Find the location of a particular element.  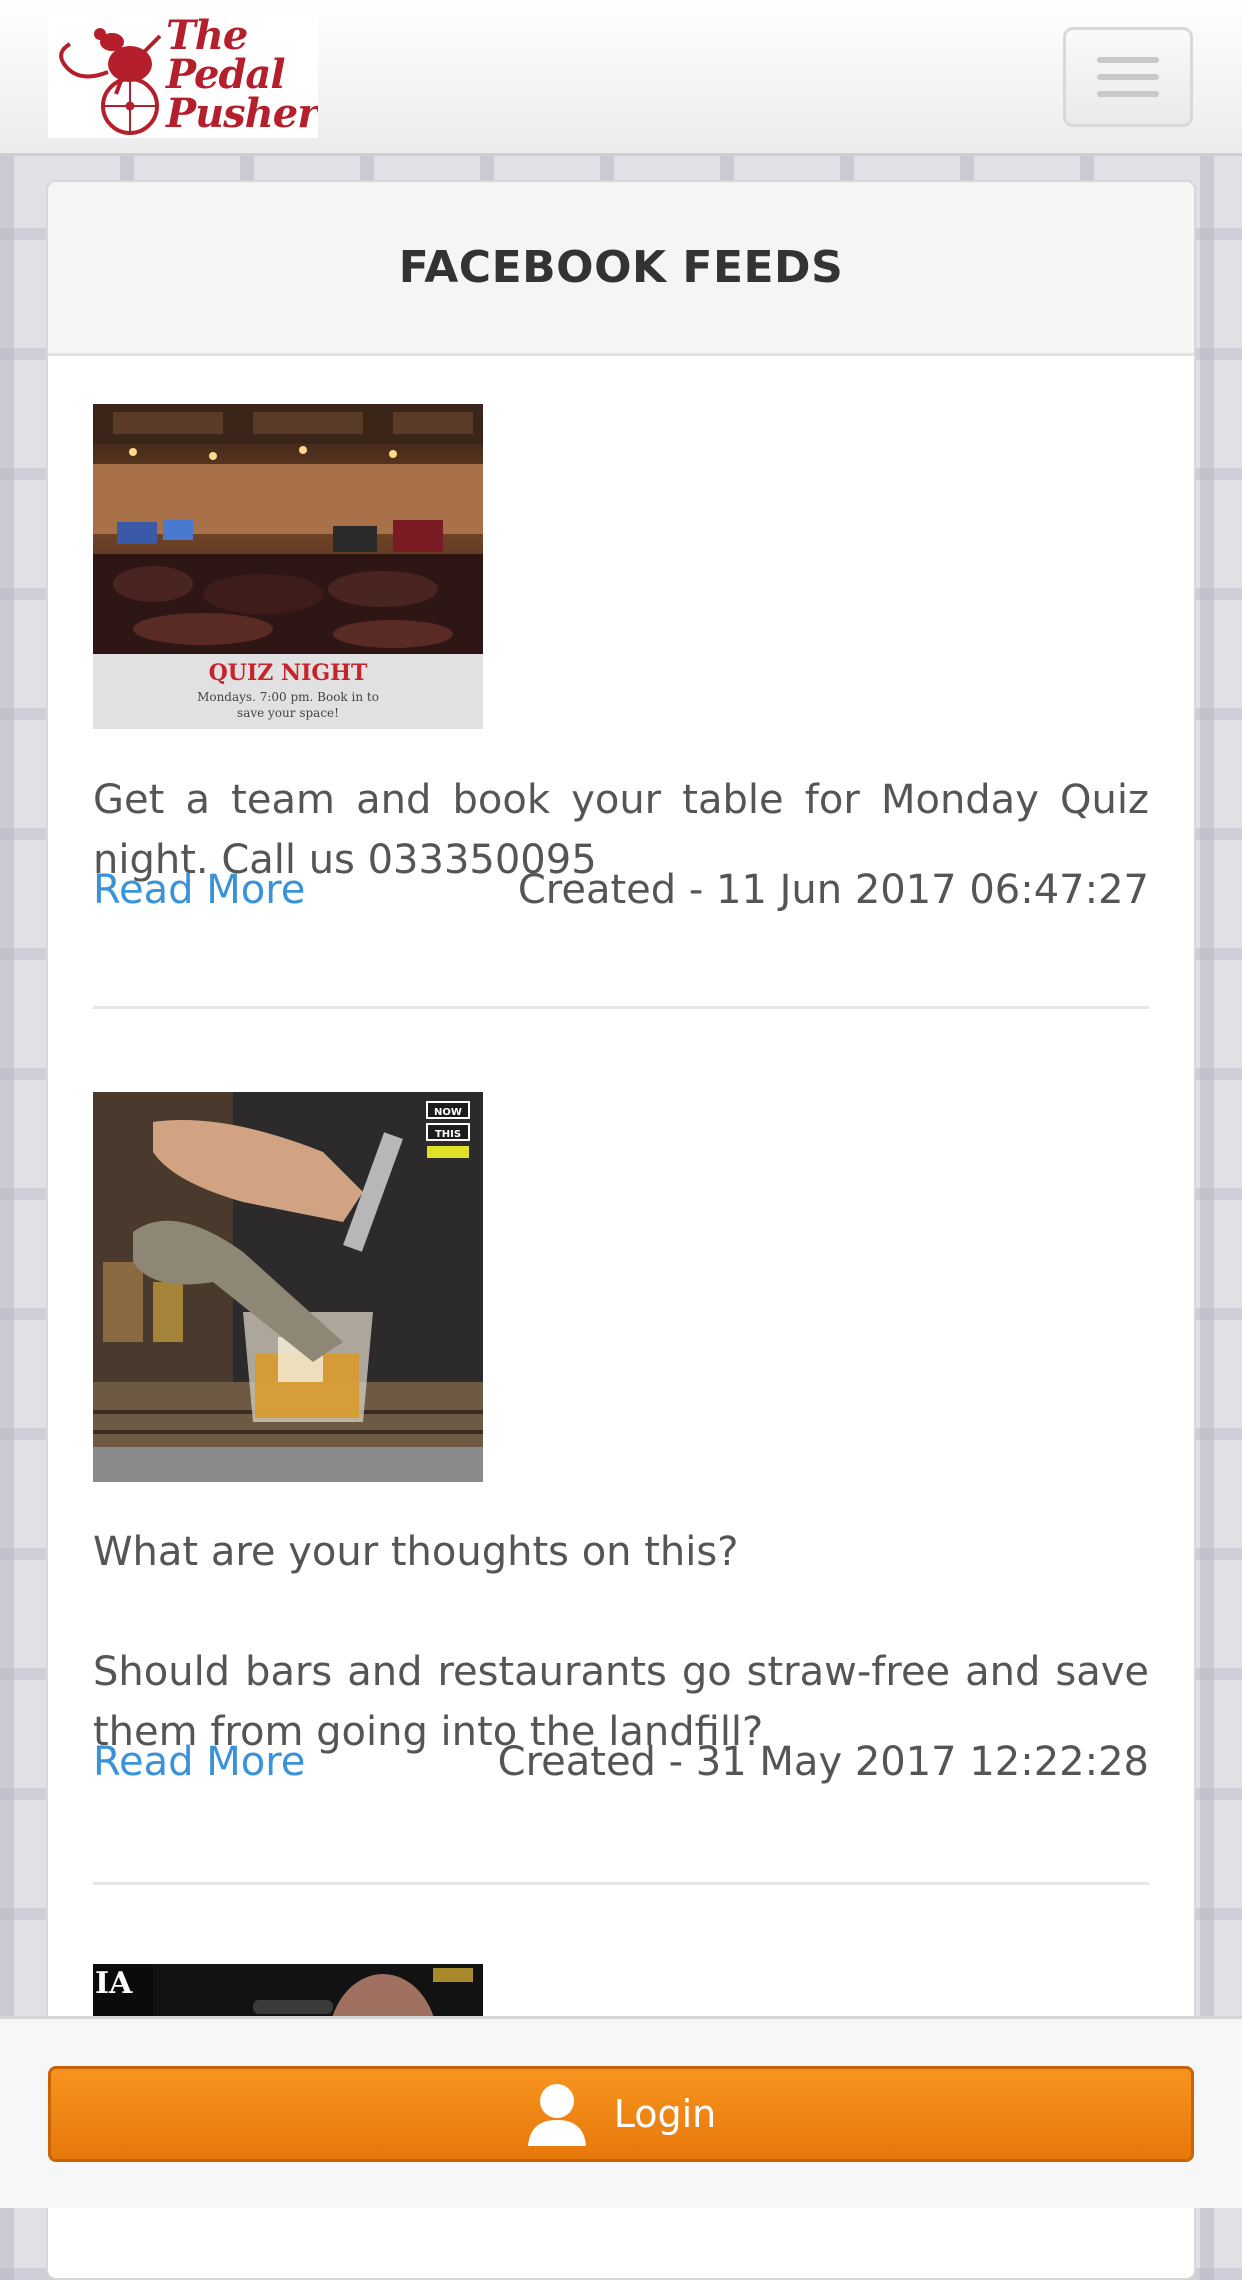

now-this-badge: NOW THIS is located at coordinates (448, 1124).